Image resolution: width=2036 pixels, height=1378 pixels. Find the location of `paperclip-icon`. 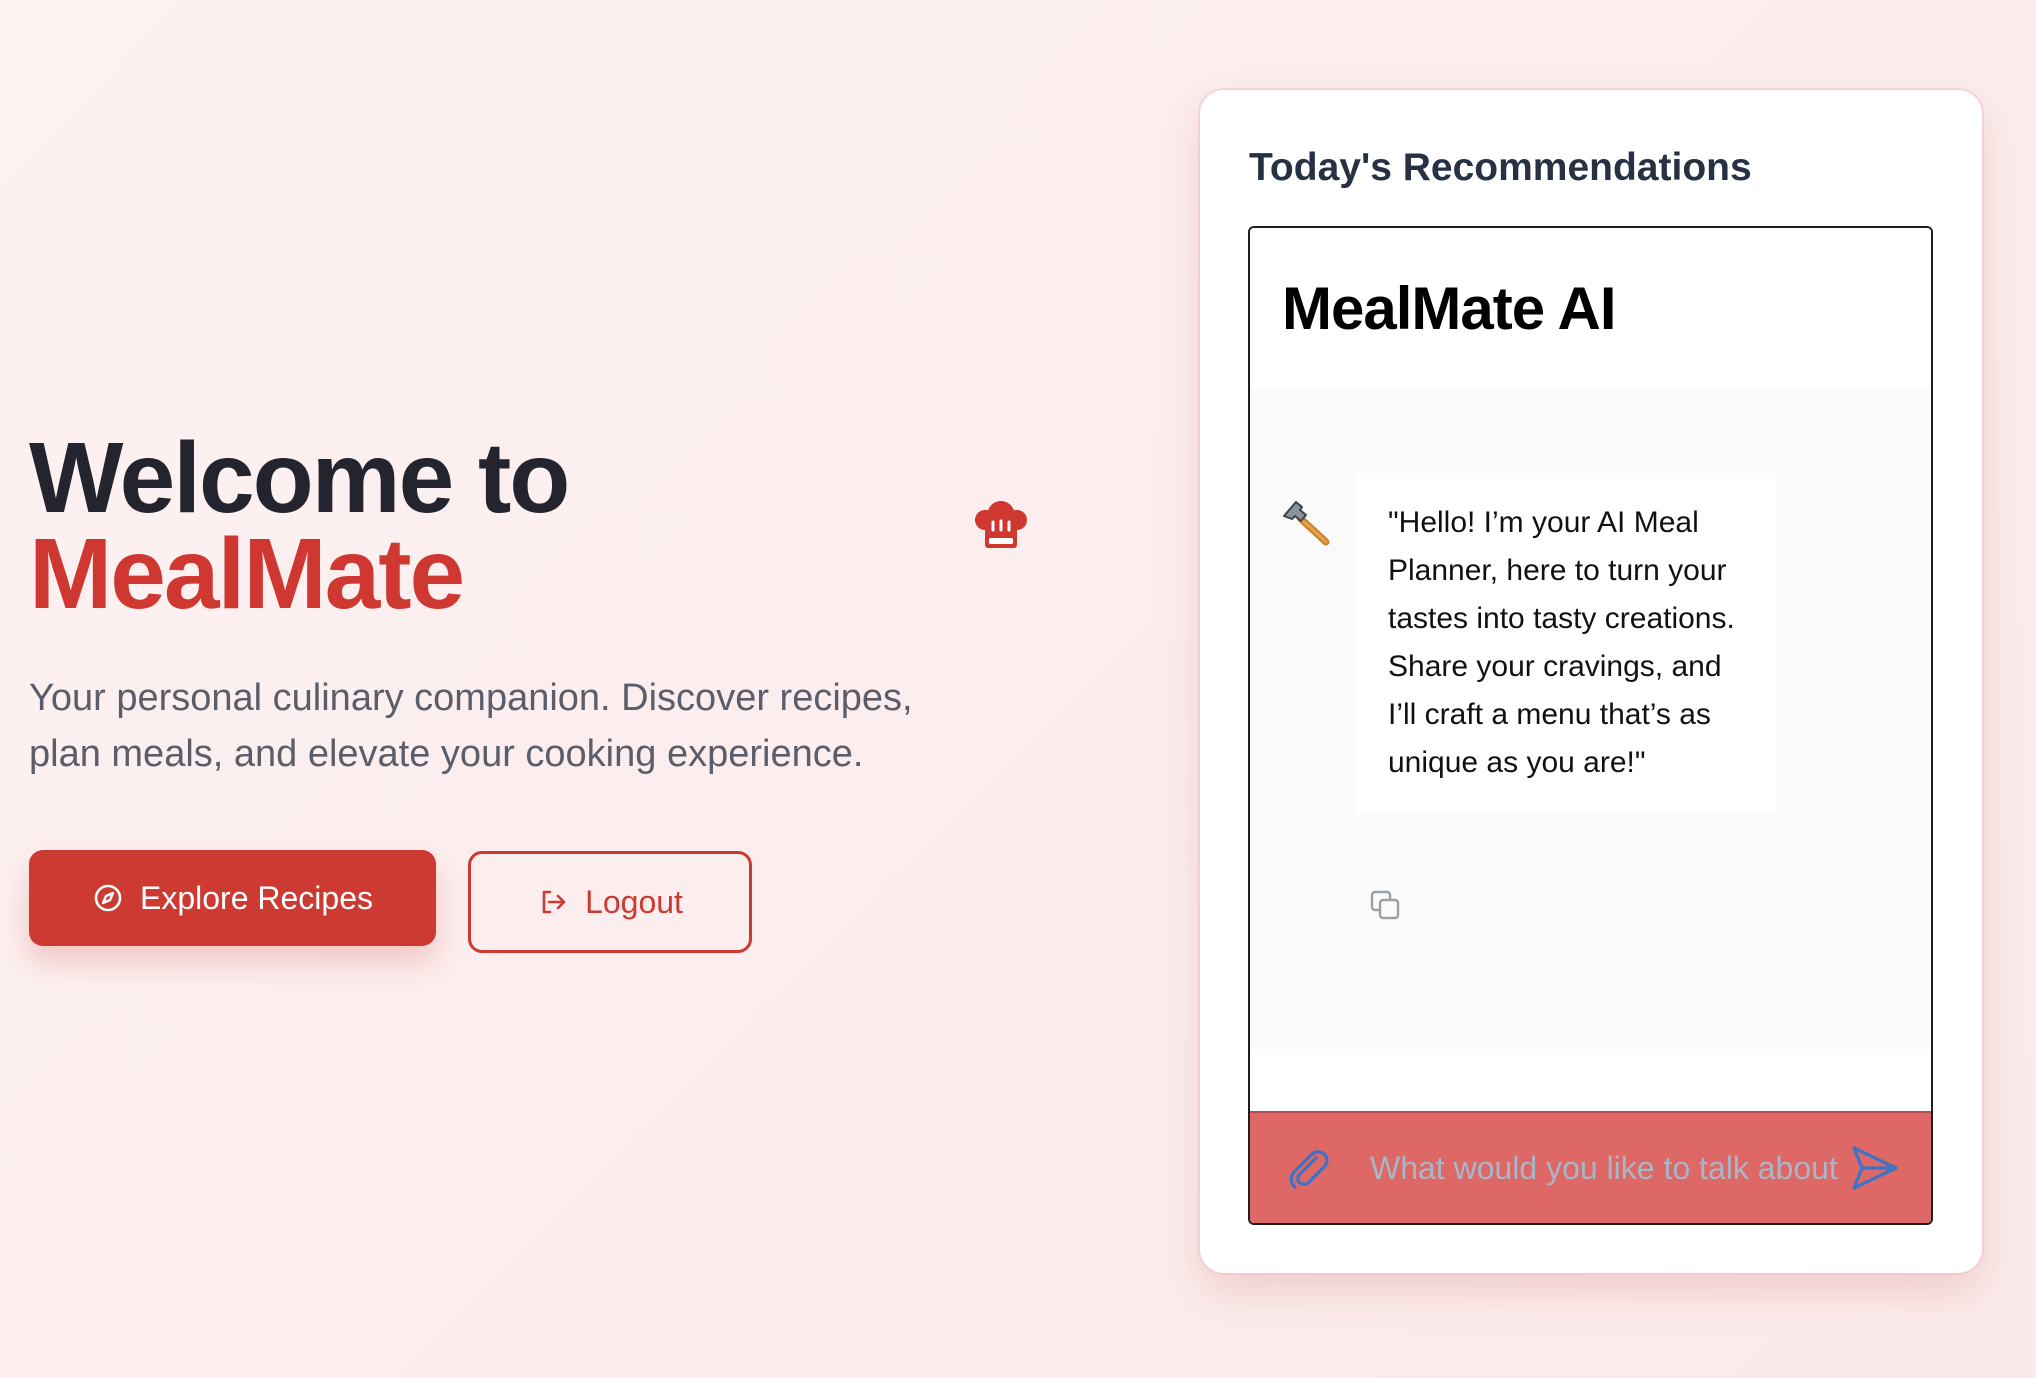

paperclip-icon is located at coordinates (1307, 1168).